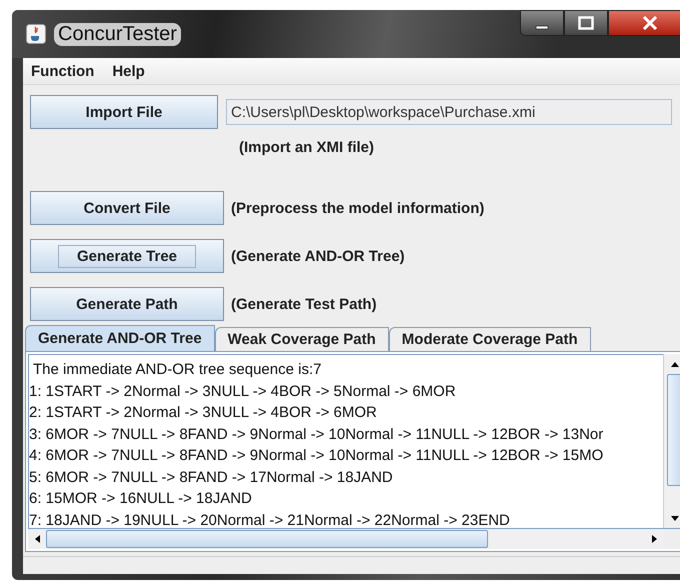 Image resolution: width=680 pixels, height=588 pixels. Describe the element at coordinates (354, 538) in the screenshot. I see `horizontal-scrollbar` at that location.